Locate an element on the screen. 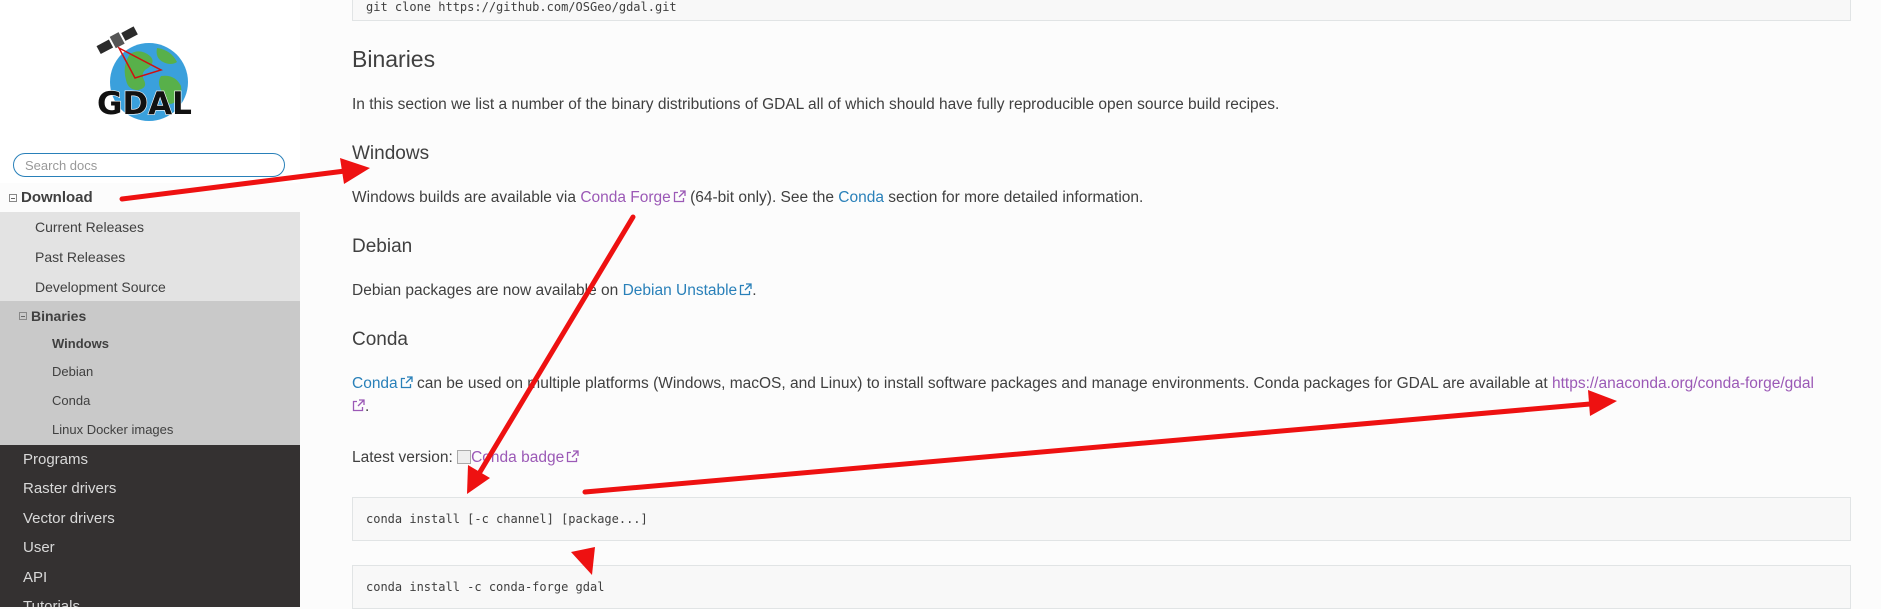 The height and width of the screenshot is (609, 1881). link-text: Conda is located at coordinates (375, 383).